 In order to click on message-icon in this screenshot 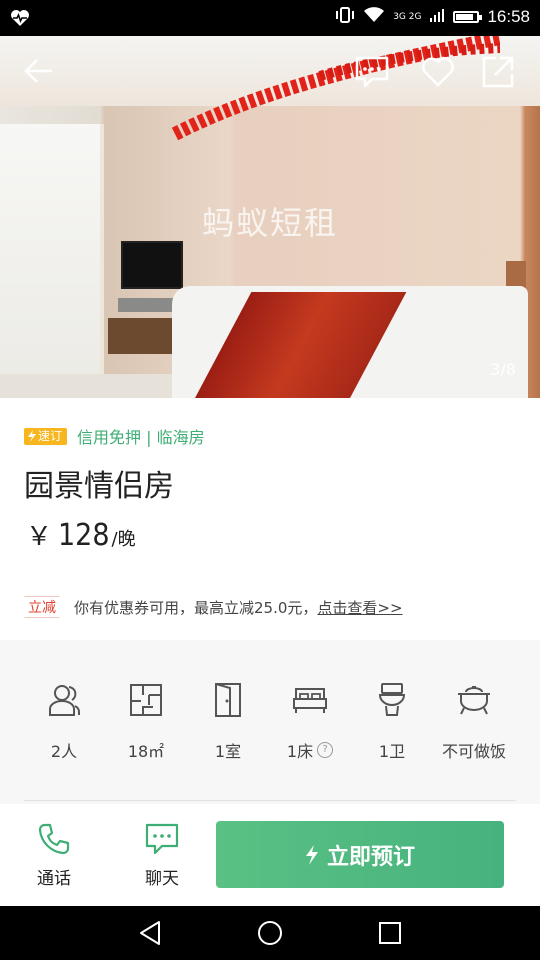, I will do `click(372, 74)`.